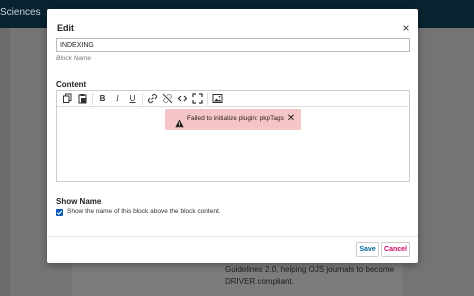  Describe the element at coordinates (117, 98) in the screenshot. I see `italic-icon: I` at that location.